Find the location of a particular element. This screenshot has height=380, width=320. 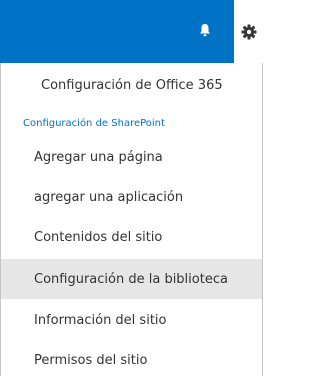

menu-item-add-app: agregar una aplicación is located at coordinates (131, 197).